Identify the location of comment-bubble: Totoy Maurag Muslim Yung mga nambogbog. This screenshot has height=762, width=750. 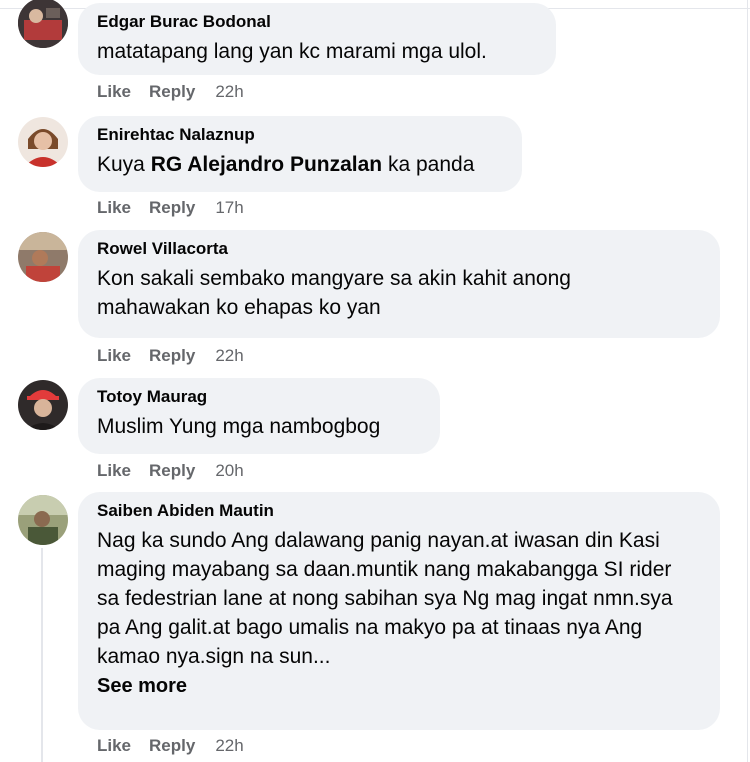
(259, 416).